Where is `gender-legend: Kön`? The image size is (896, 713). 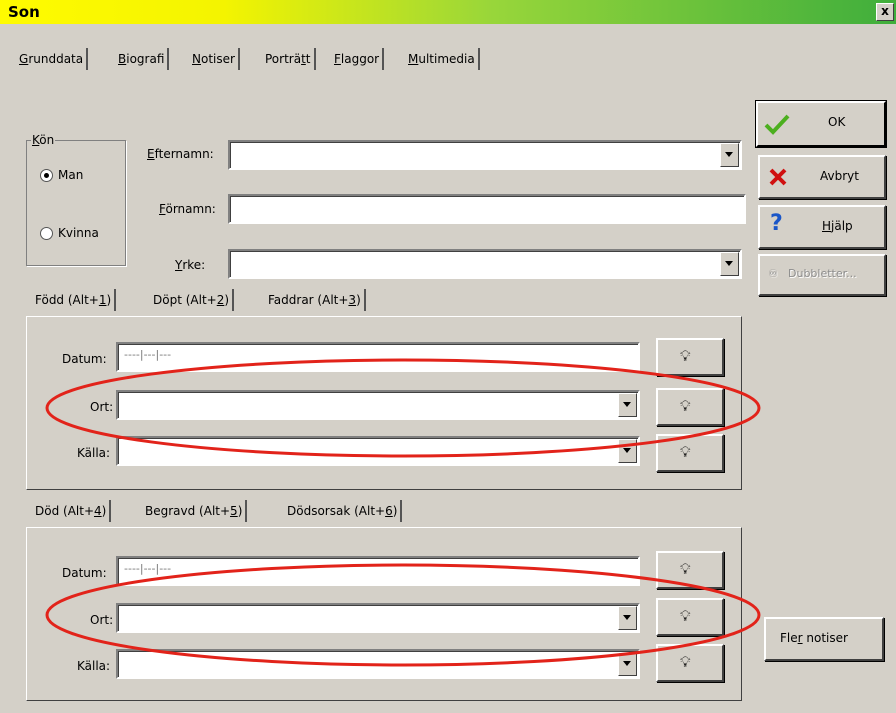 gender-legend: Kön is located at coordinates (43, 140).